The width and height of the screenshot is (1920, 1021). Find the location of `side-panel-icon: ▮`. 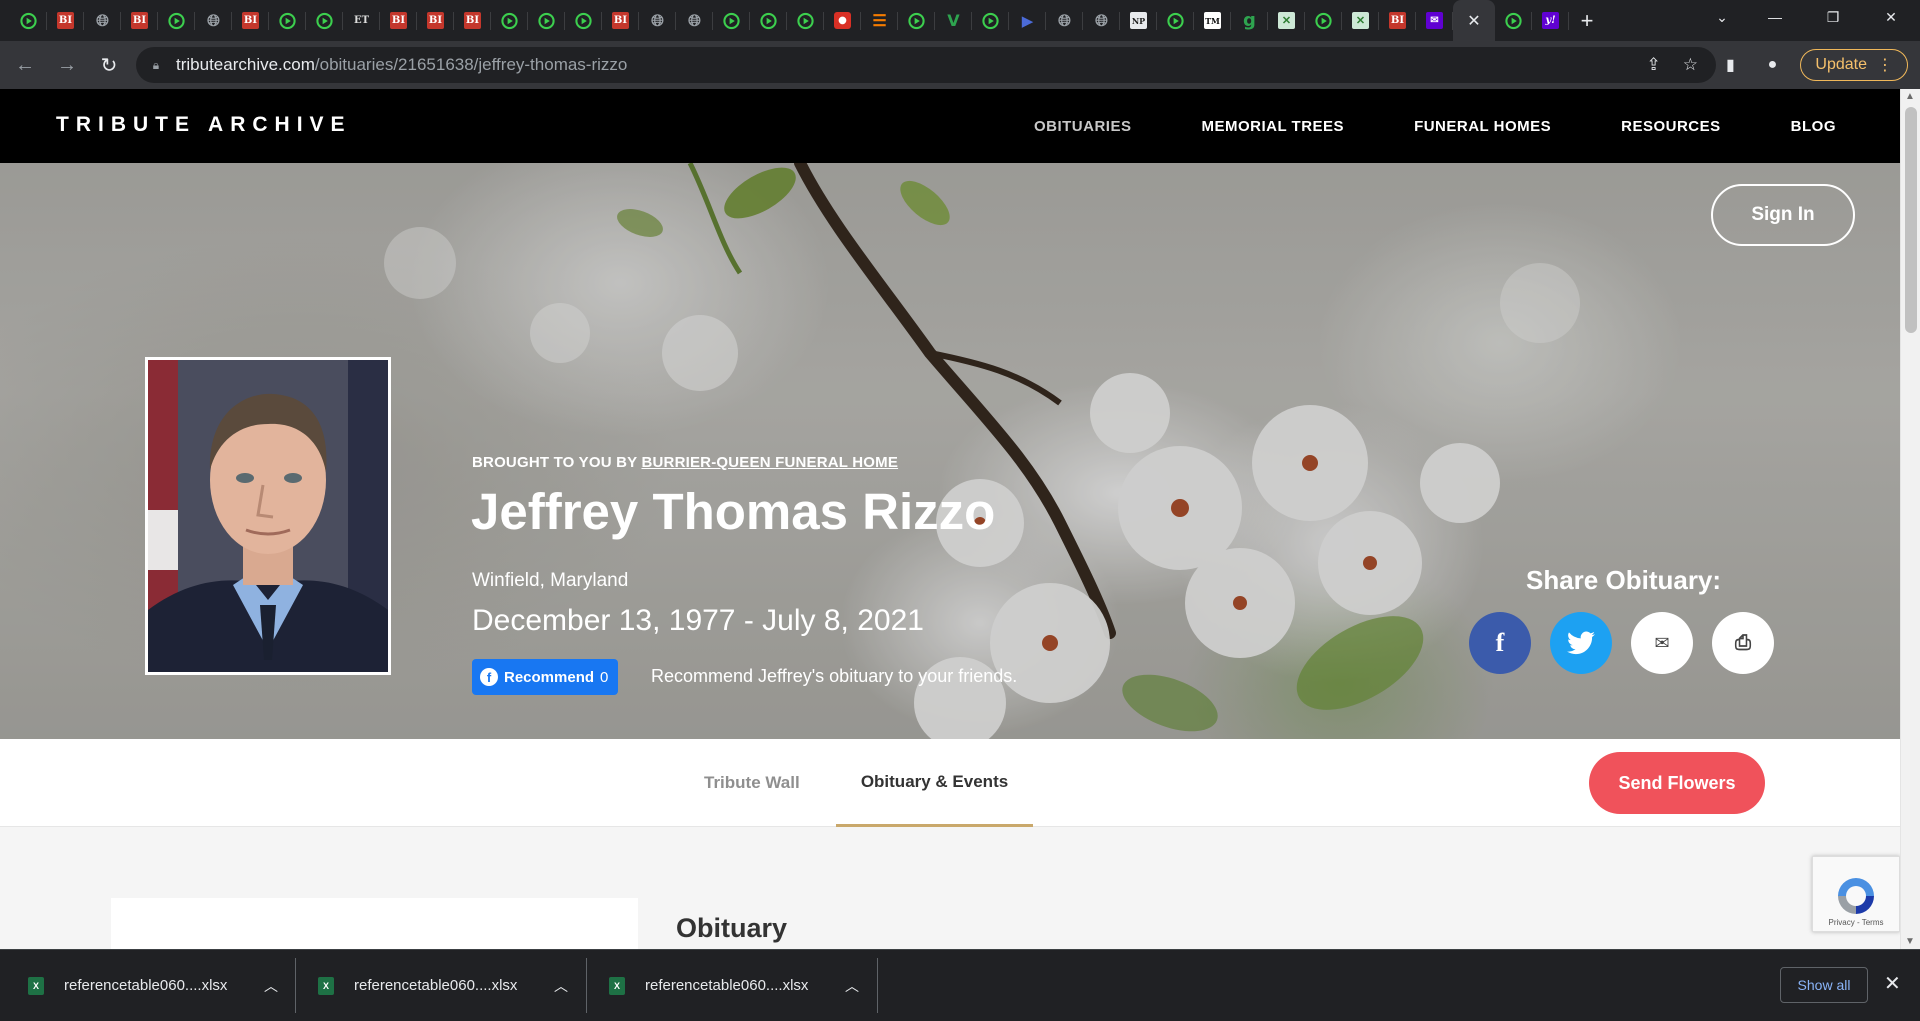

side-panel-icon: ▮ is located at coordinates (1730, 65).